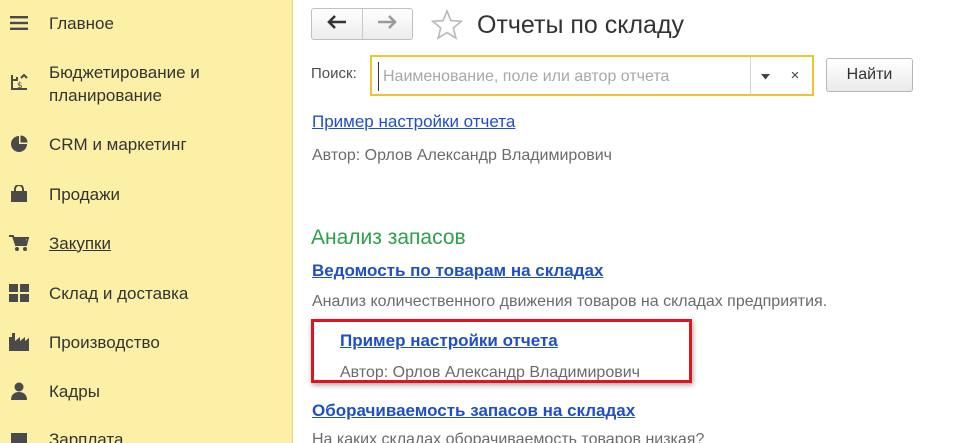 Image resolution: width=972 pixels, height=443 pixels. Describe the element at coordinates (86, 436) in the screenshot. I see `sidebar-item-label: Зарплата` at that location.